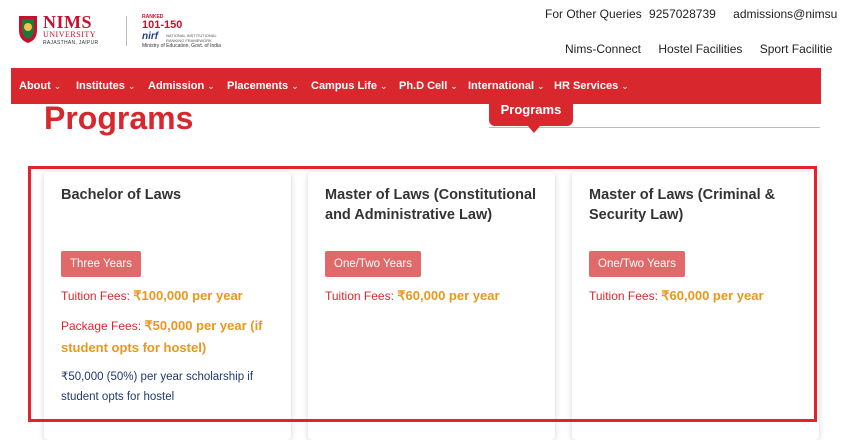 This screenshot has height=440, width=856. Describe the element at coordinates (586, 86) in the screenshot. I see `nav-label: HR Services` at that location.